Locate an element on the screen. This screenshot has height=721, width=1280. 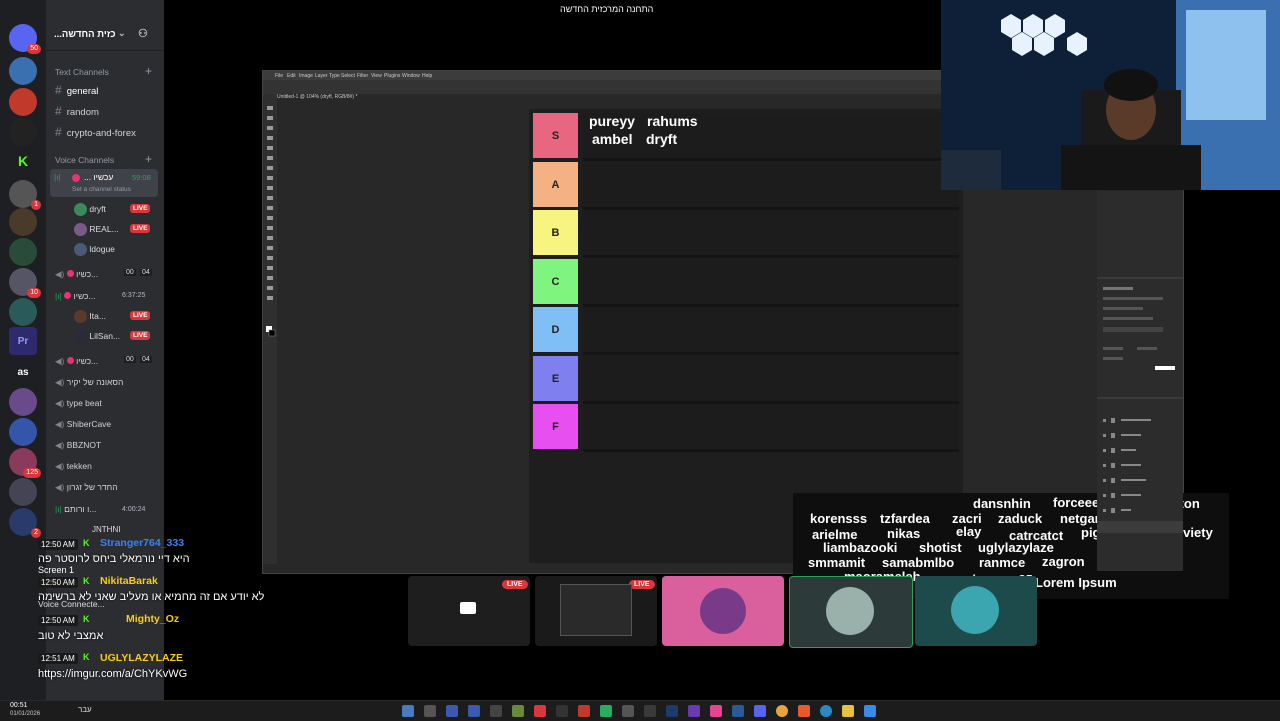
chat-username: UGLYLAZYLAZE is located at coordinates (141, 658).